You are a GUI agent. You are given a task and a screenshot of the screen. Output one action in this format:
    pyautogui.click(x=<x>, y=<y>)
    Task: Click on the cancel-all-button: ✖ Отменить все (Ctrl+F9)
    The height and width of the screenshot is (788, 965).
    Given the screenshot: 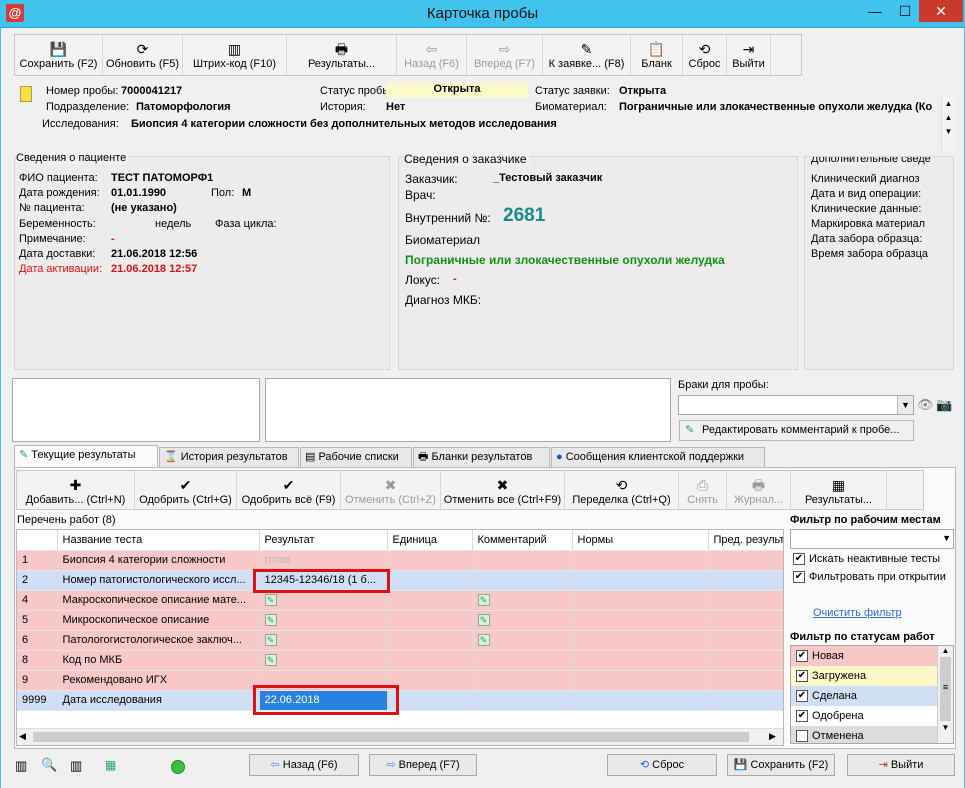 What is the action you would take?
    pyautogui.click(x=503, y=491)
    